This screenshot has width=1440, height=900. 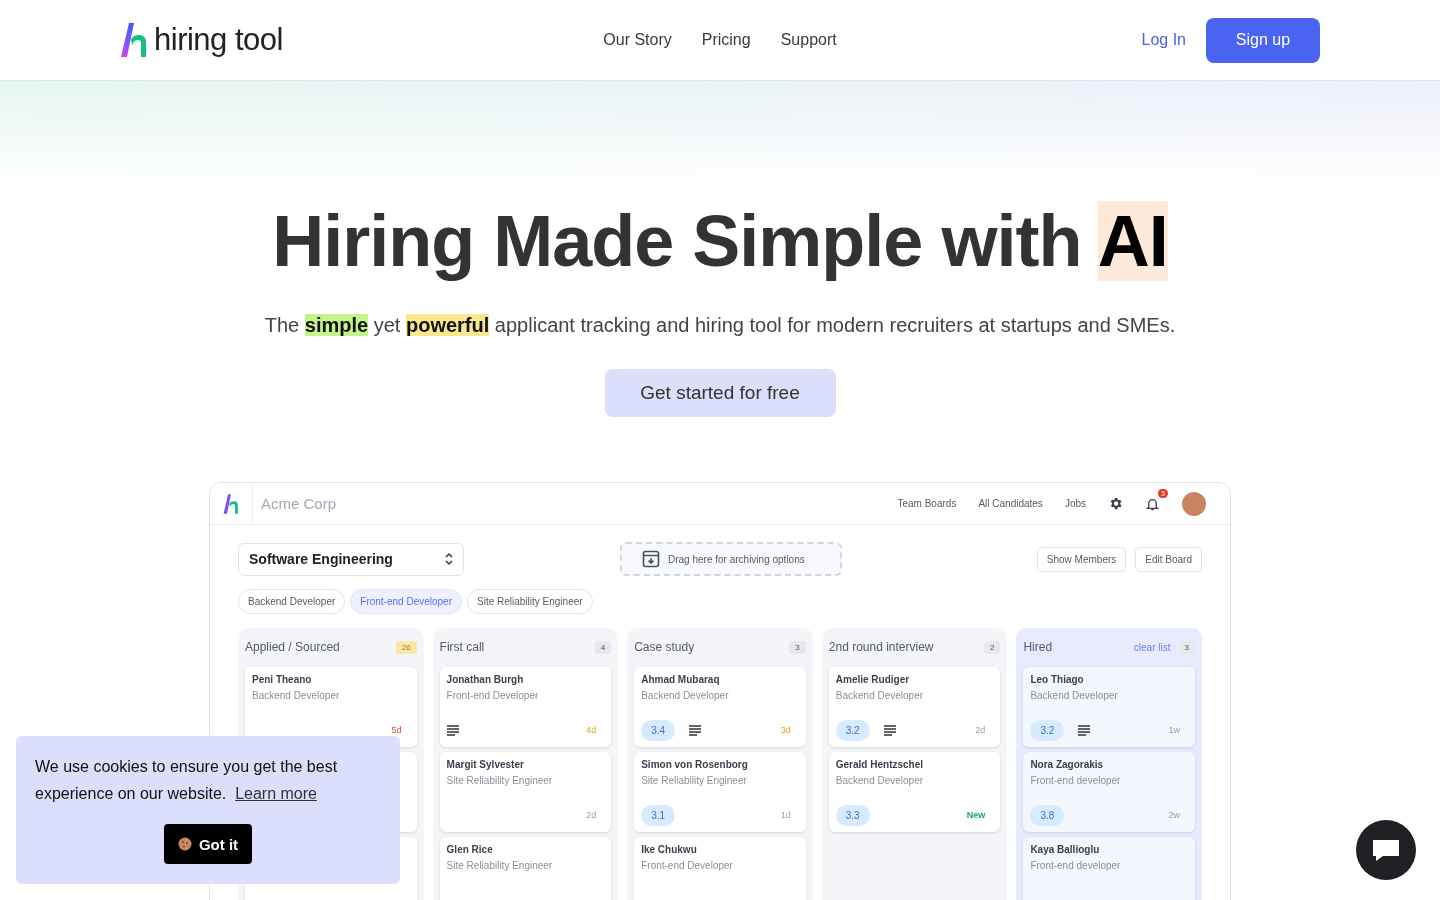 I want to click on job-filter-chip: Site Reliability Engineer, so click(x=530, y=601).